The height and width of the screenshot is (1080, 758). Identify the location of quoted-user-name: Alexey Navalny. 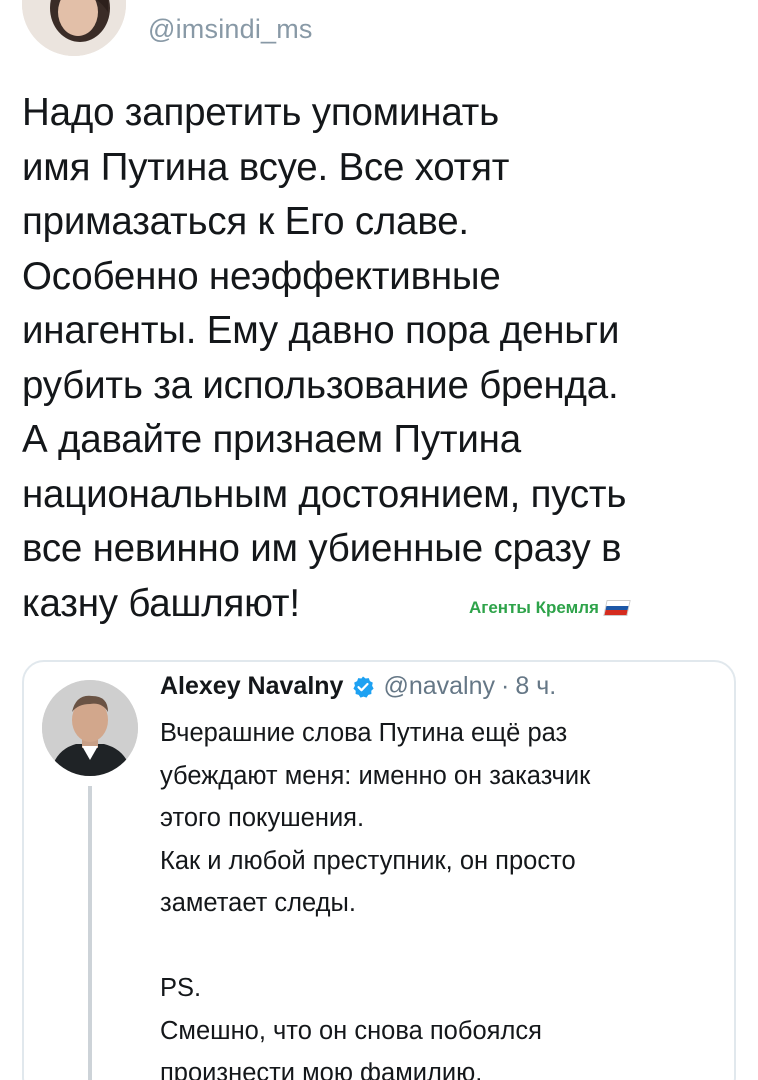
(251, 686).